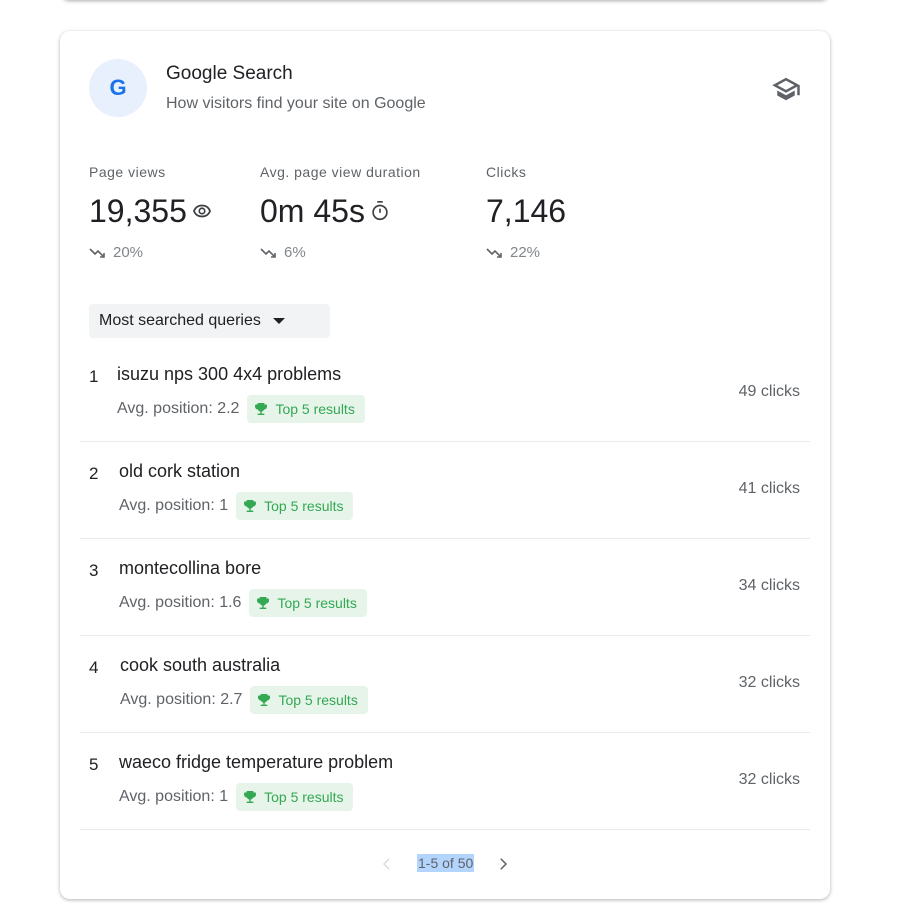 The width and height of the screenshot is (900, 920). Describe the element at coordinates (181, 699) in the screenshot. I see `avg-position: Avg. position: 2.7` at that location.